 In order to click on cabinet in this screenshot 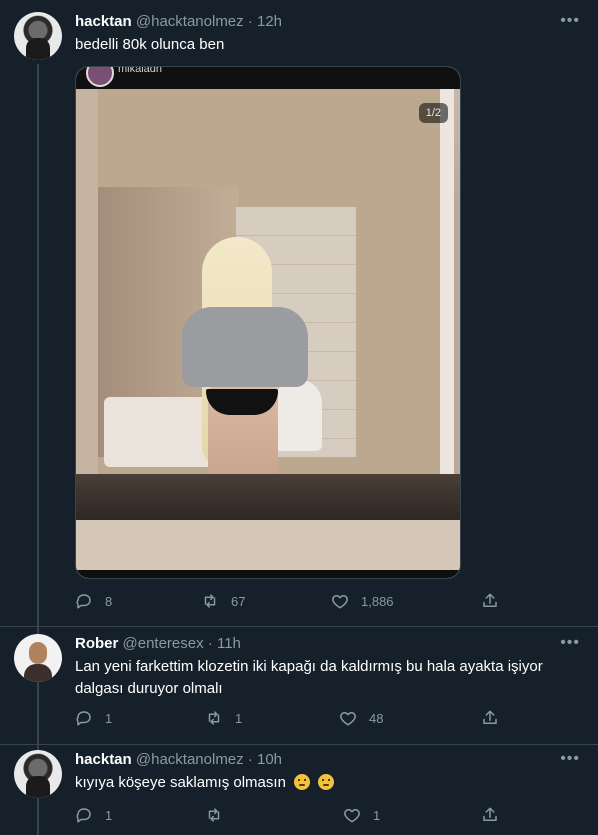, I will do `click(268, 545)`.